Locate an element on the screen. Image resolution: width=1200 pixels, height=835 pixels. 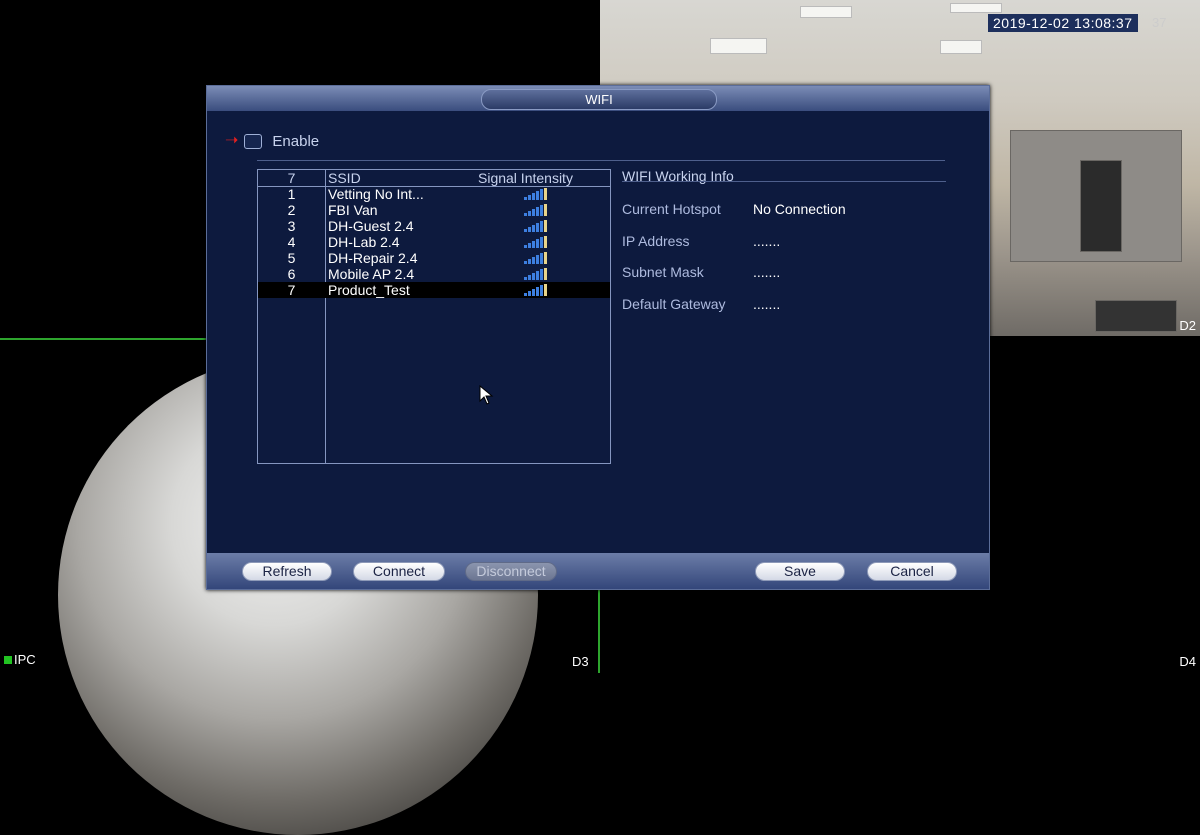
red-arrow-icon: ➝ is located at coordinates (232, 140).